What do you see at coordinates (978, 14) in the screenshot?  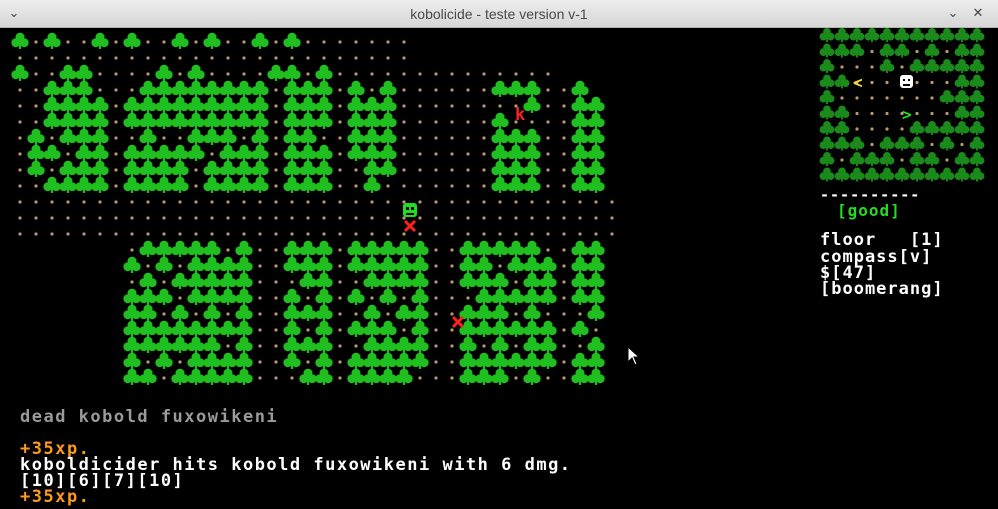 I see `close-icon: ✕` at bounding box center [978, 14].